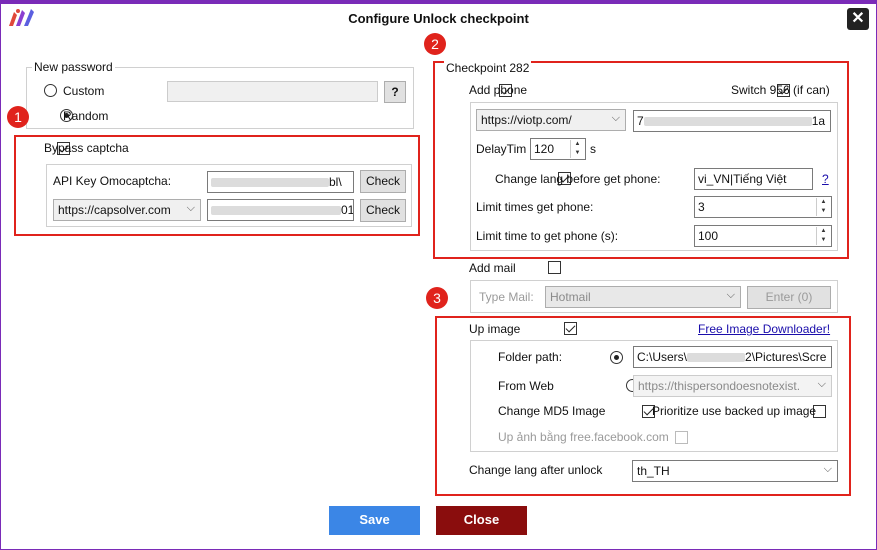  What do you see at coordinates (506, 297) in the screenshot?
I see `type-mail-label: Type Mail:` at bounding box center [506, 297].